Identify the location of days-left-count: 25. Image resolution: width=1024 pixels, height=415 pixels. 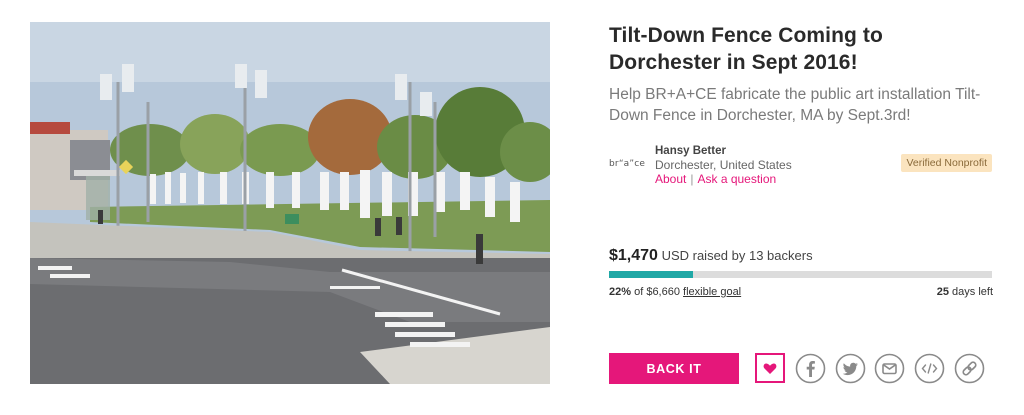
(942, 292).